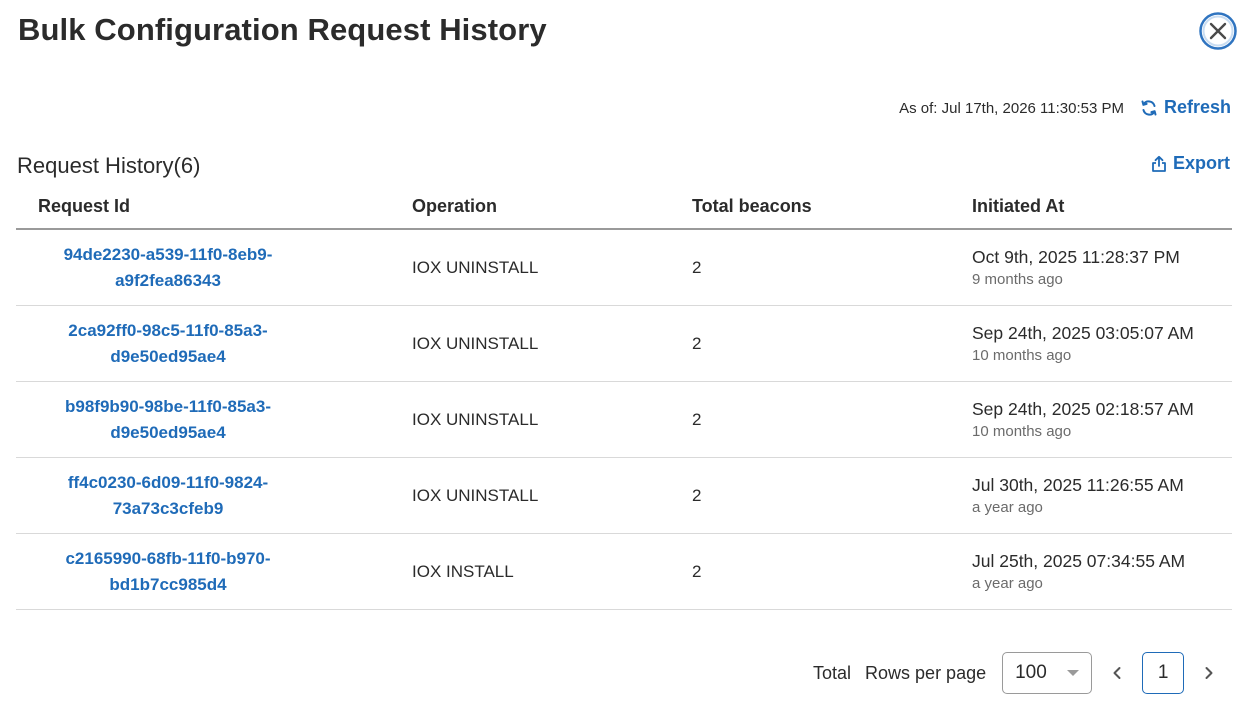  Describe the element at coordinates (1198, 107) in the screenshot. I see `refresh-label: Refresh` at that location.